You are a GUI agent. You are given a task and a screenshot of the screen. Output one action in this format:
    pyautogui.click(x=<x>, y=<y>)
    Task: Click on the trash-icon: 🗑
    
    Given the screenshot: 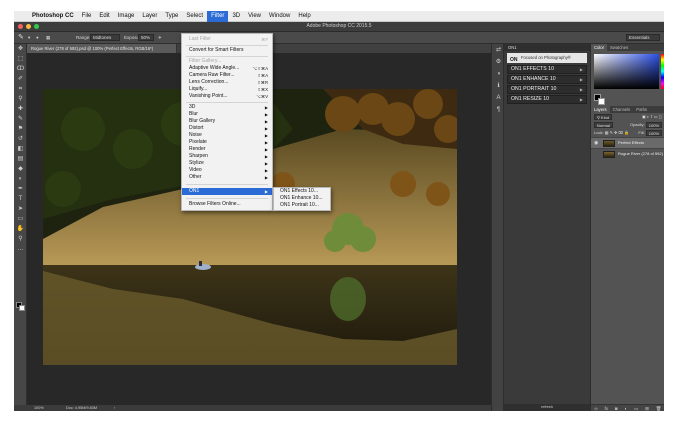 What is the action you would take?
    pyautogui.click(x=659, y=408)
    